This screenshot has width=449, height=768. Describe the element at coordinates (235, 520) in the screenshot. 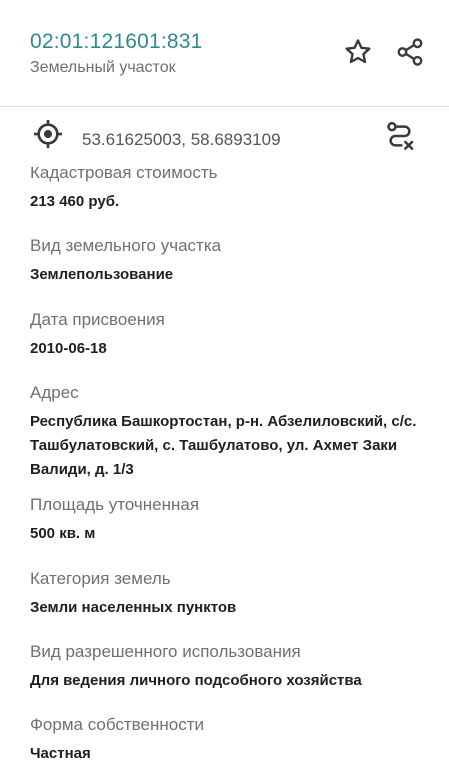

I see `field-area: Площадь уточненная 500 кв. м` at that location.